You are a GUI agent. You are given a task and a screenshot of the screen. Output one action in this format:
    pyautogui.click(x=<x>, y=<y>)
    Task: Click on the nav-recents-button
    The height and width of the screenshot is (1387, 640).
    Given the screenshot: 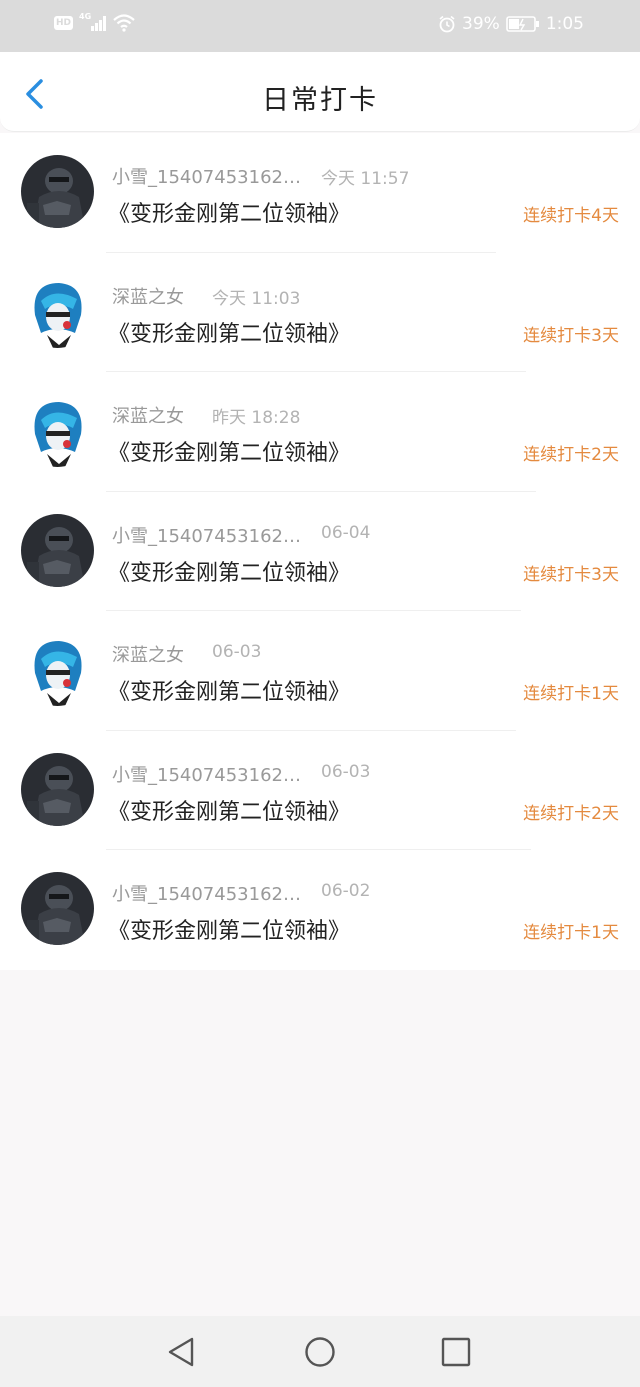 What is the action you would take?
    pyautogui.click(x=456, y=1352)
    